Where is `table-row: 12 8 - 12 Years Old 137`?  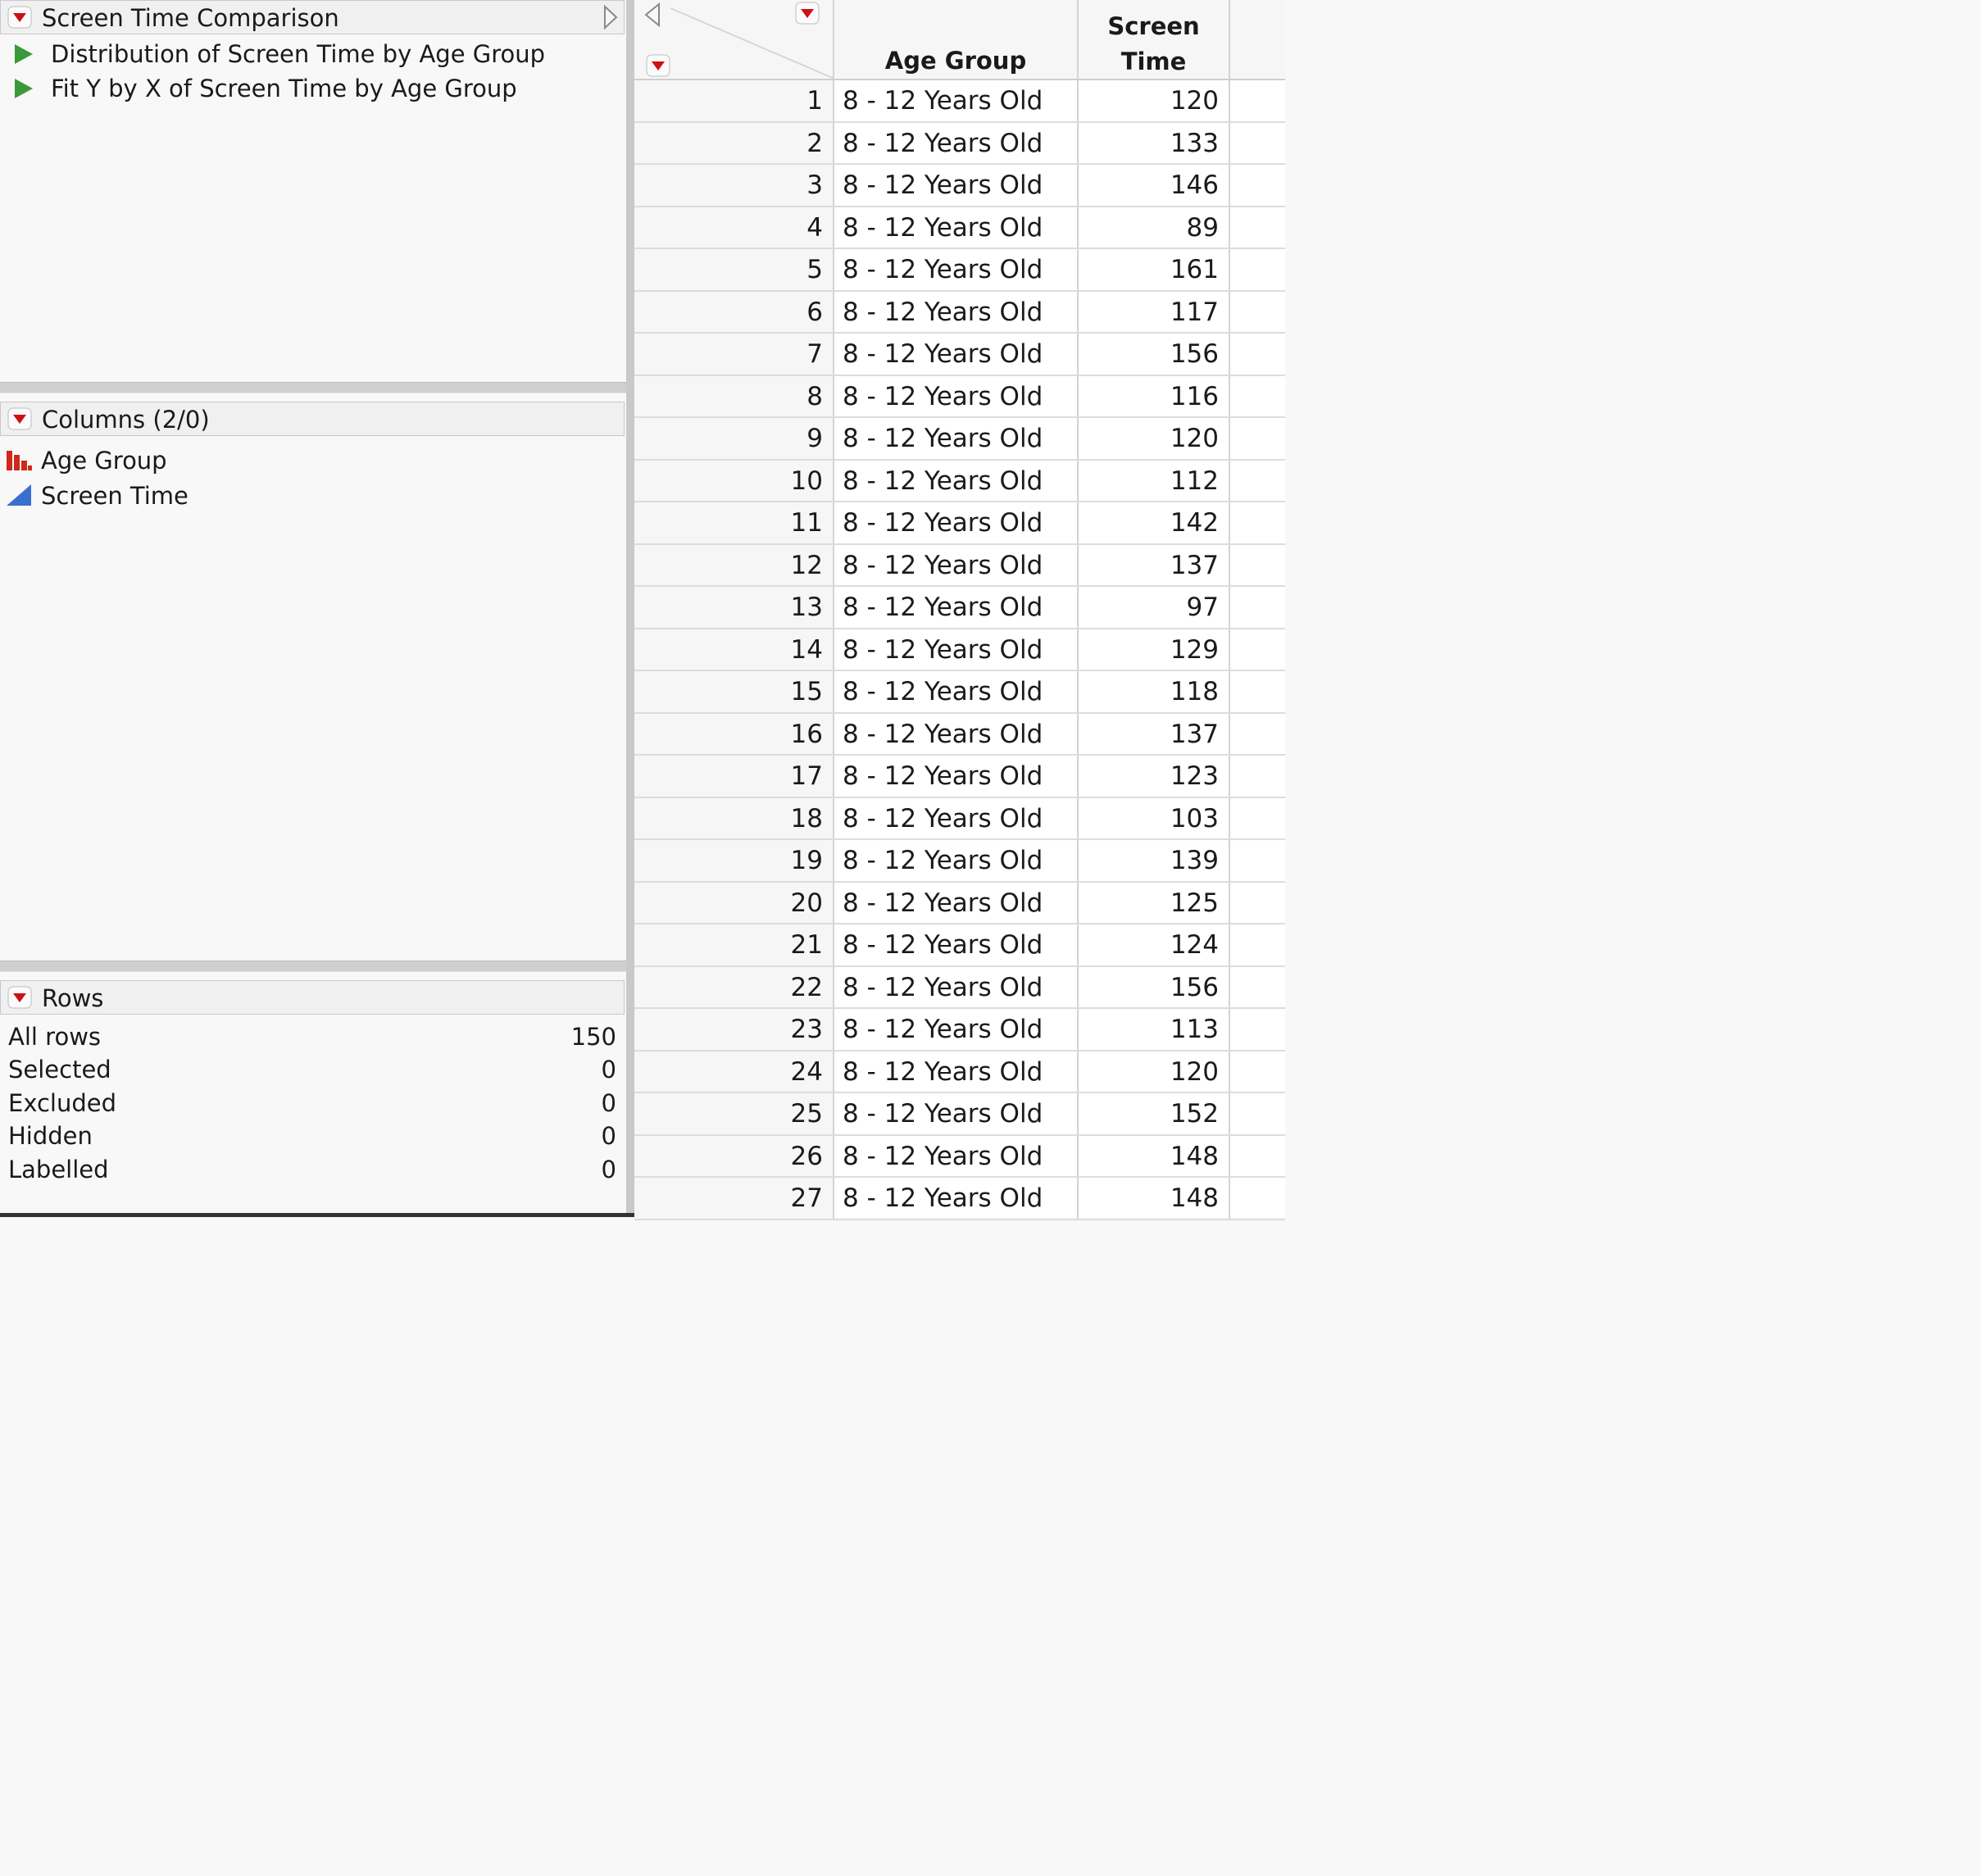
table-row: 12 8 - 12 Years Old 137 is located at coordinates (960, 565).